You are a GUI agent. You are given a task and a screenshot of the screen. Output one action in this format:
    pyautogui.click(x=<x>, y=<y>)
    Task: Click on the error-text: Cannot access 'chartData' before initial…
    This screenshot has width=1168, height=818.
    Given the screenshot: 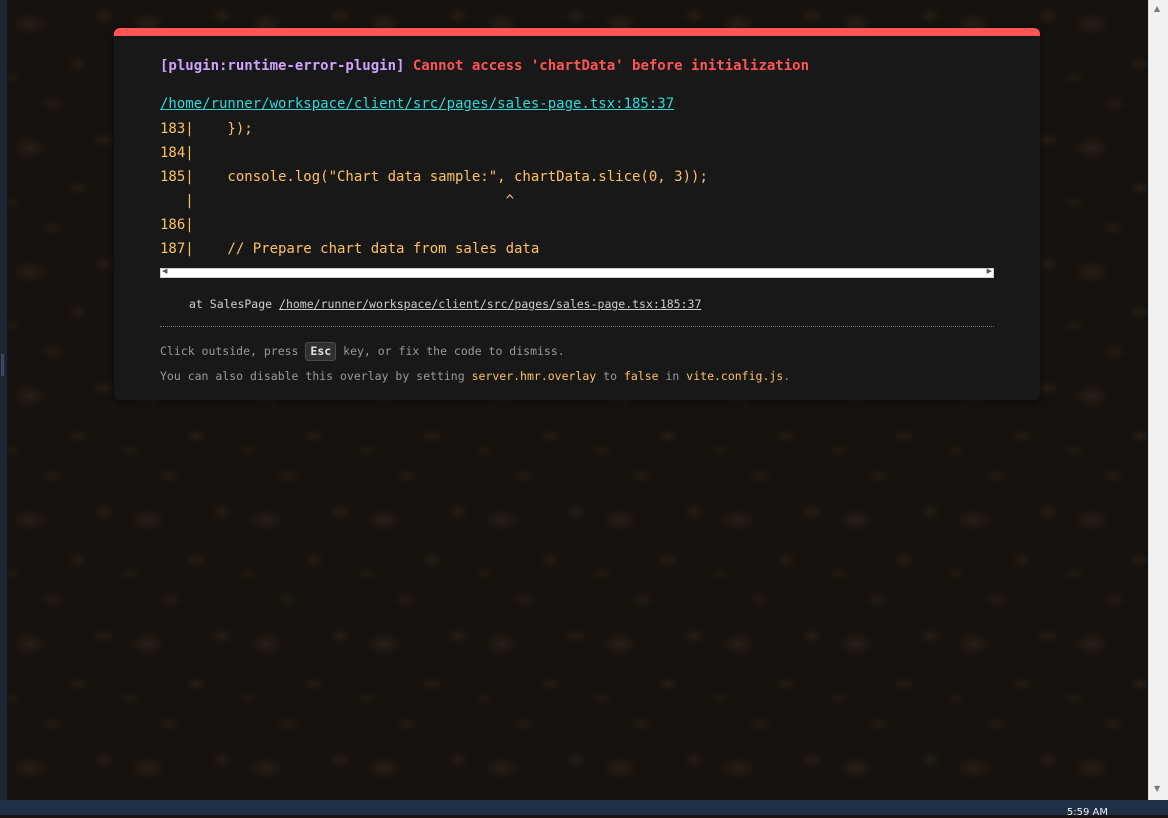 What is the action you would take?
    pyautogui.click(x=611, y=66)
    